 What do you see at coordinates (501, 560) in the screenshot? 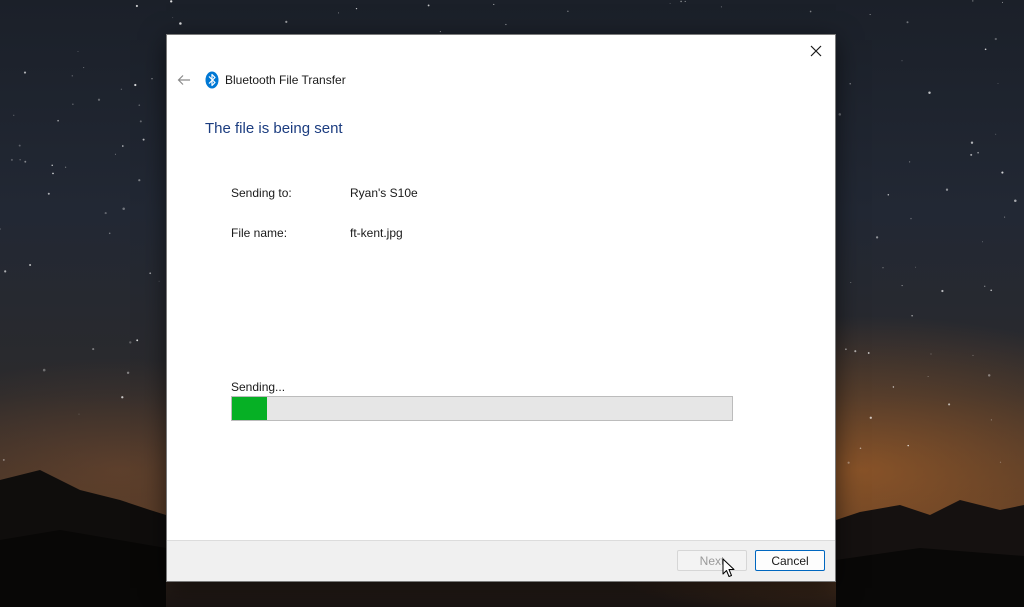
I see `dialog-footer: Next Cancel` at bounding box center [501, 560].